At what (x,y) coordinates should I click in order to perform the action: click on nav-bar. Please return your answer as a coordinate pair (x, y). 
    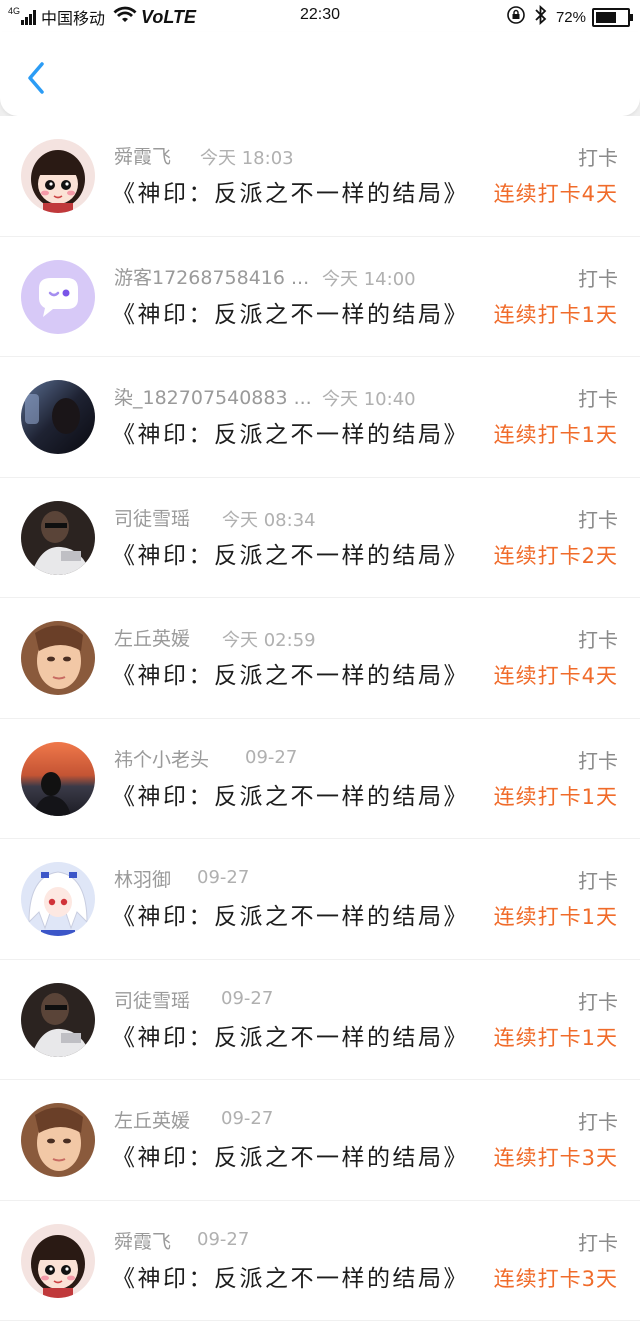
    Looking at the image, I should click on (320, 74).